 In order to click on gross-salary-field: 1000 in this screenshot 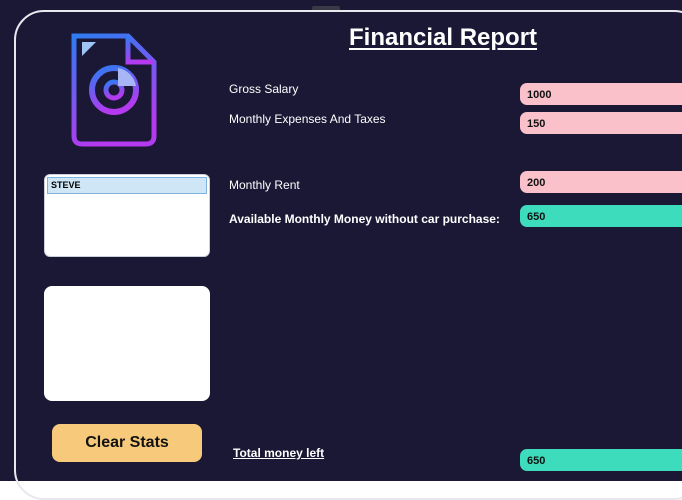, I will do `click(601, 94)`.